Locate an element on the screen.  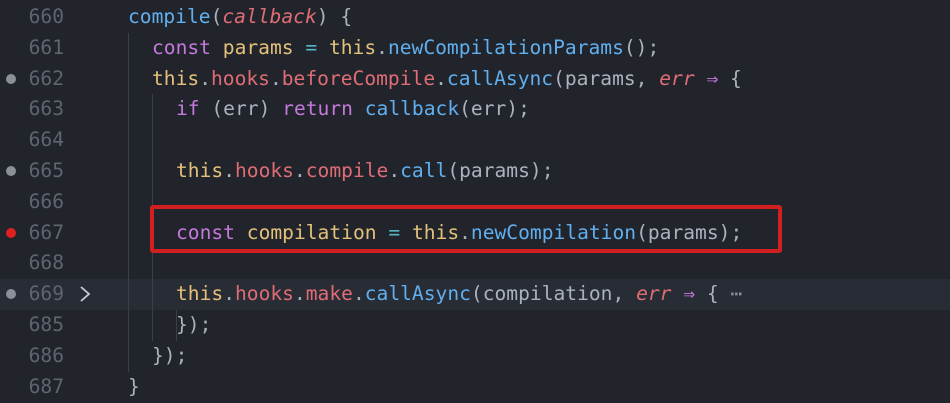
code-text: this.hooks.compile.call(params); is located at coordinates (365, 170).